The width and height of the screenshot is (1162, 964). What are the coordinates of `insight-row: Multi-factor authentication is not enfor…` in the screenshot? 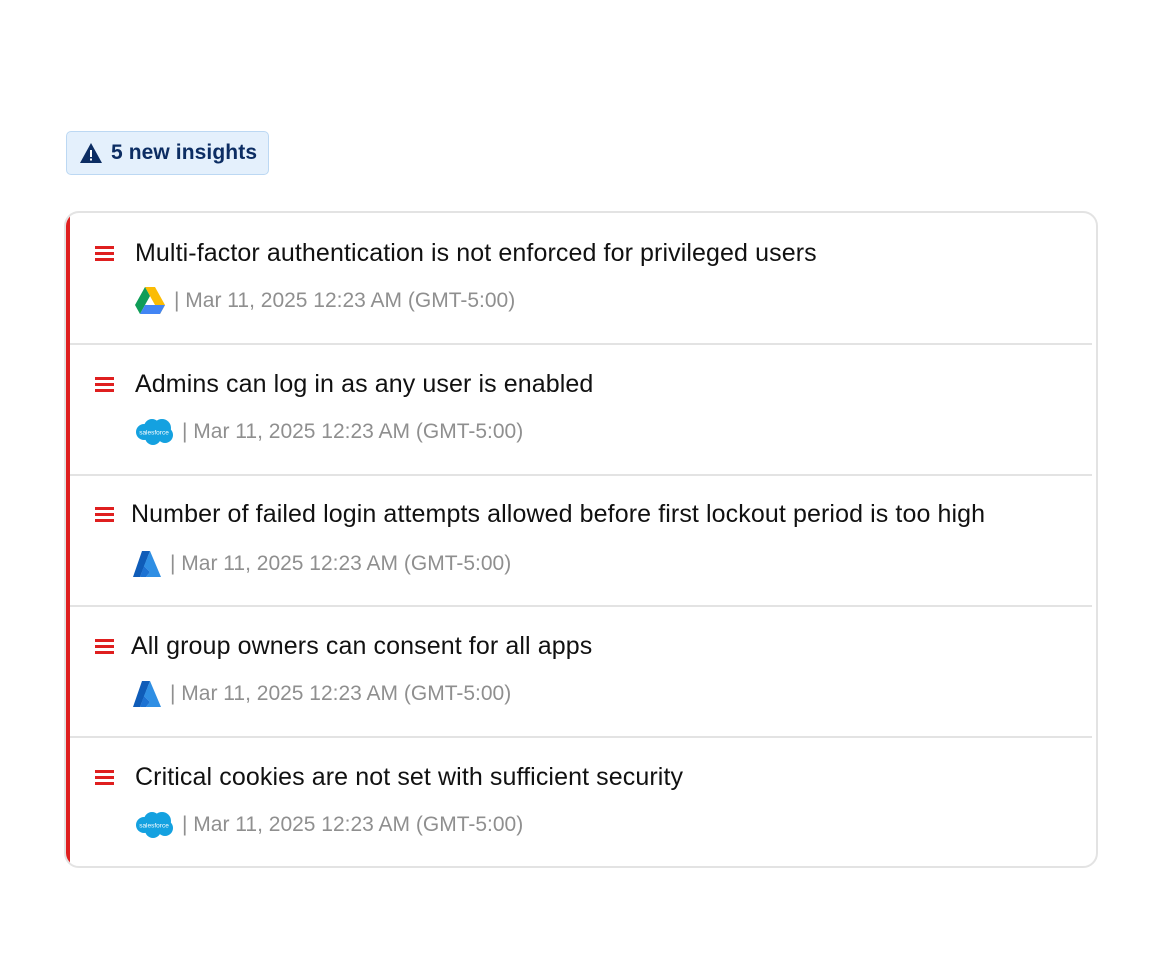 It's located at (581, 279).